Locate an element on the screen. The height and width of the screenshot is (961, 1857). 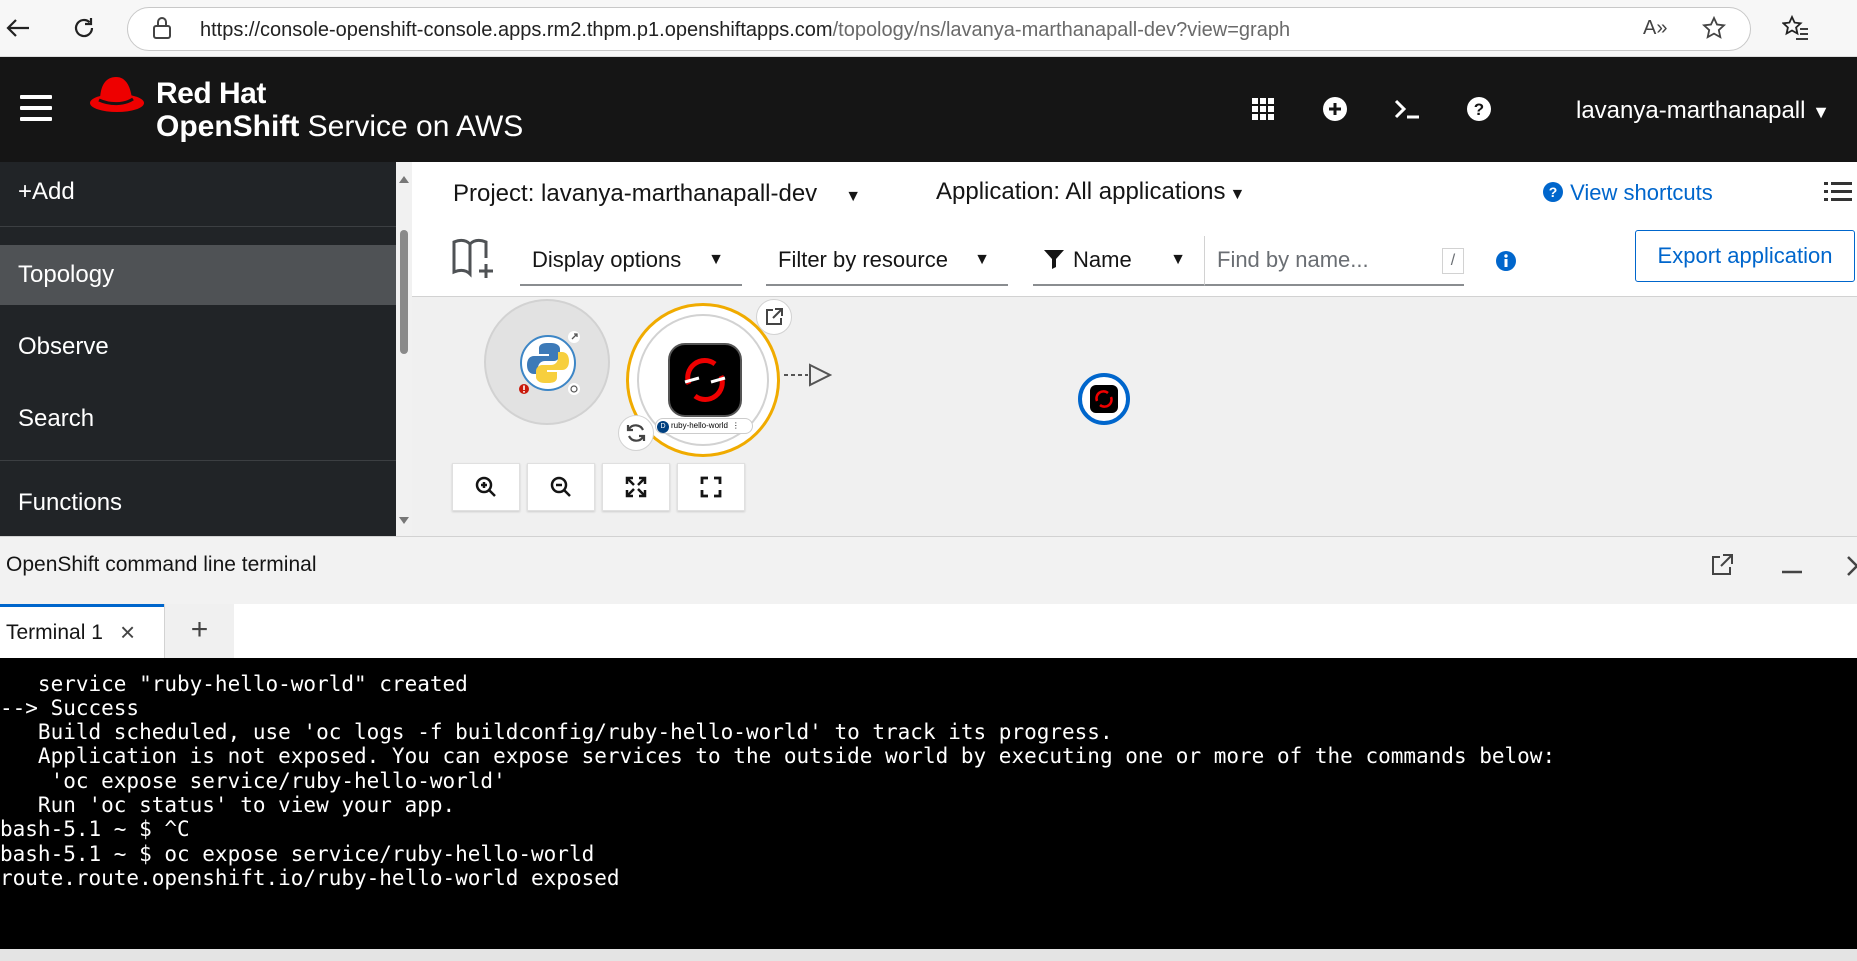
expand-corners-icon is located at coordinates (711, 487).